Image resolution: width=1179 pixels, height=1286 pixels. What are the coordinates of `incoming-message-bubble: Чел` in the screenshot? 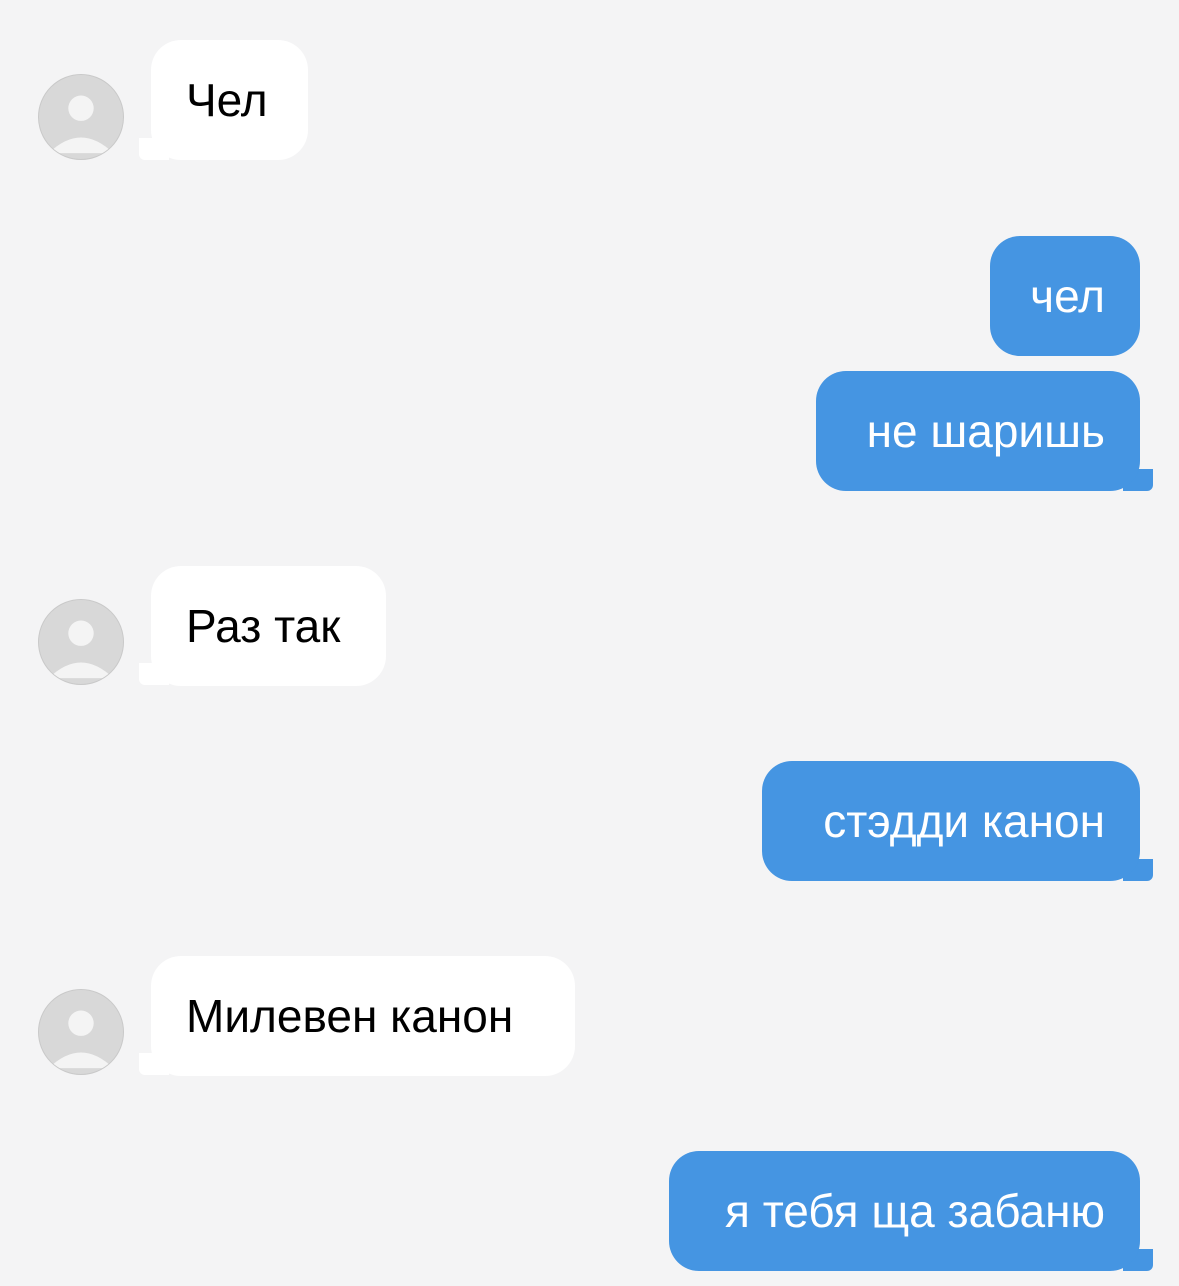 It's located at (229, 100).